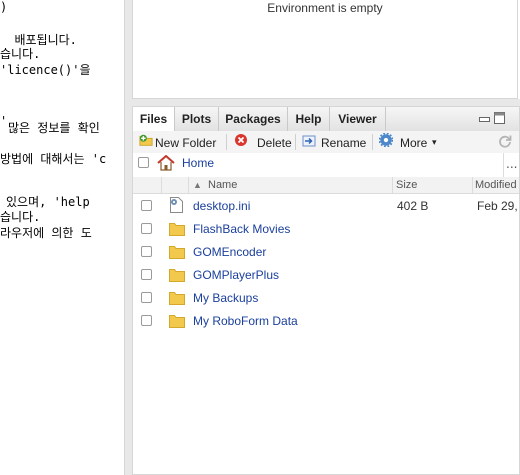 The height and width of the screenshot is (475, 520). Describe the element at coordinates (225, 298) in the screenshot. I see `file-name: My Backups` at that location.